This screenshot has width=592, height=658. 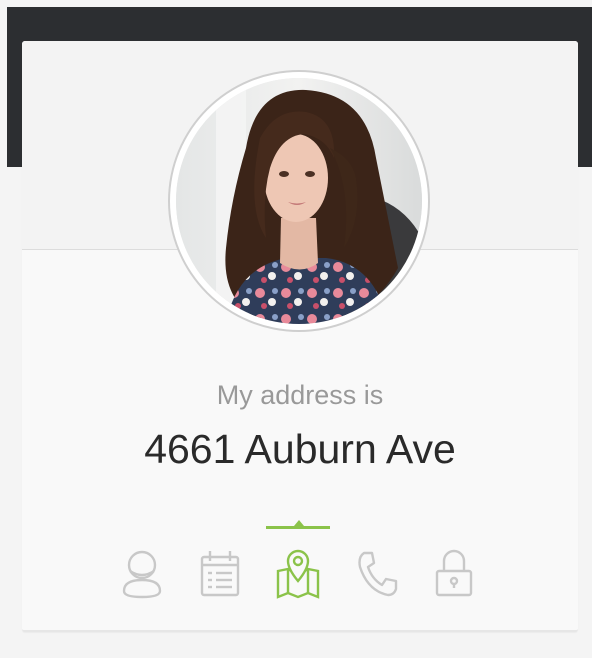 I want to click on tab-phone, so click(x=376, y=573).